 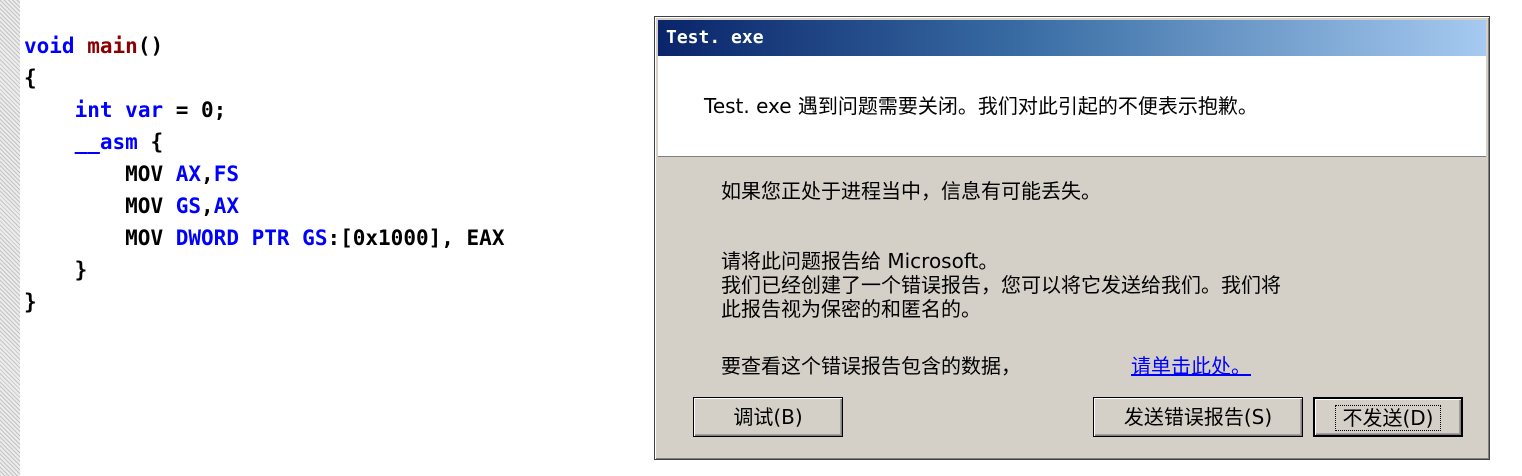 I want to click on code-keyword: void, so click(x=49, y=46).